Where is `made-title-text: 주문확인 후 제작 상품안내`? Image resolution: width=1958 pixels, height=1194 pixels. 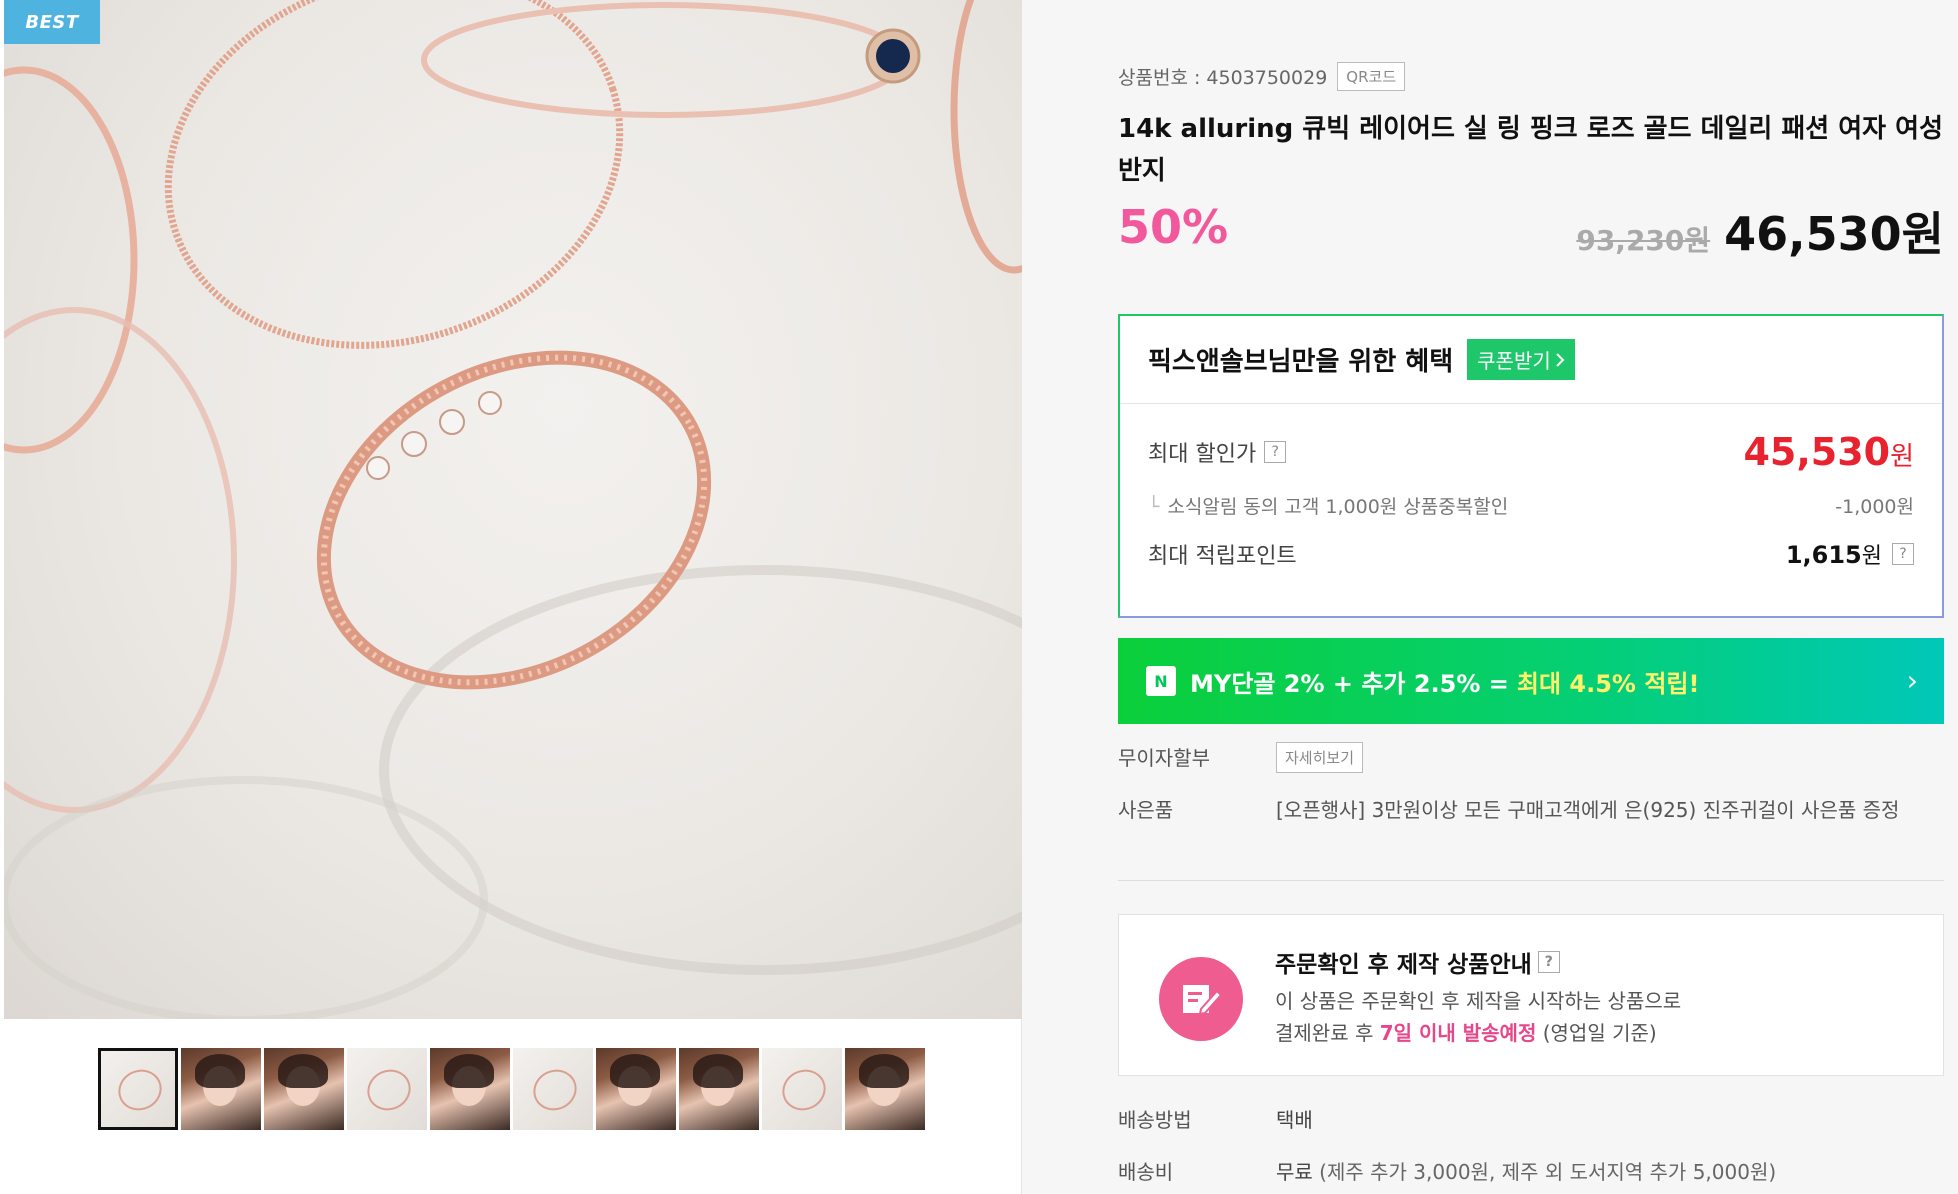
made-title-text: 주문확인 후 제작 상품안내 is located at coordinates (1403, 965).